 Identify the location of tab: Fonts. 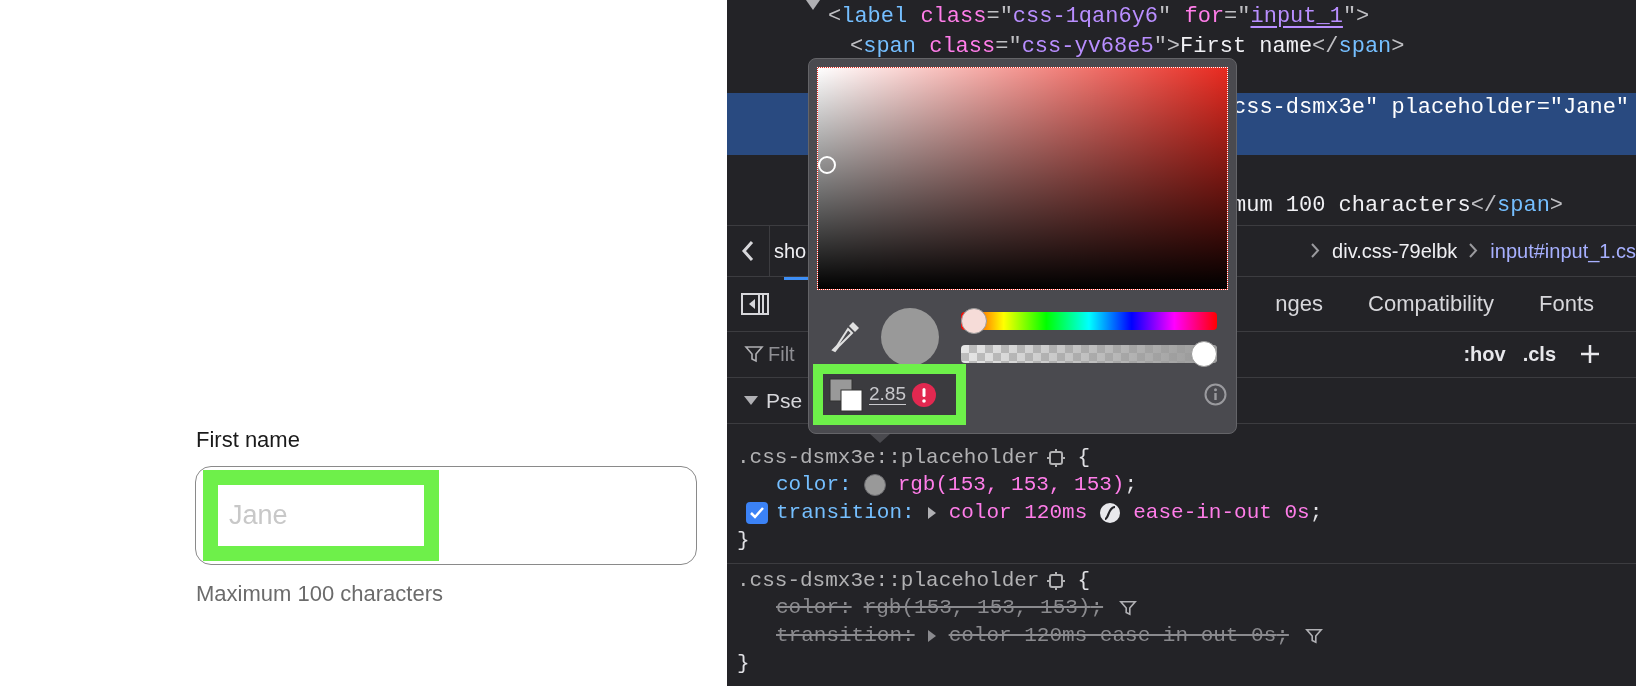
(1566, 304).